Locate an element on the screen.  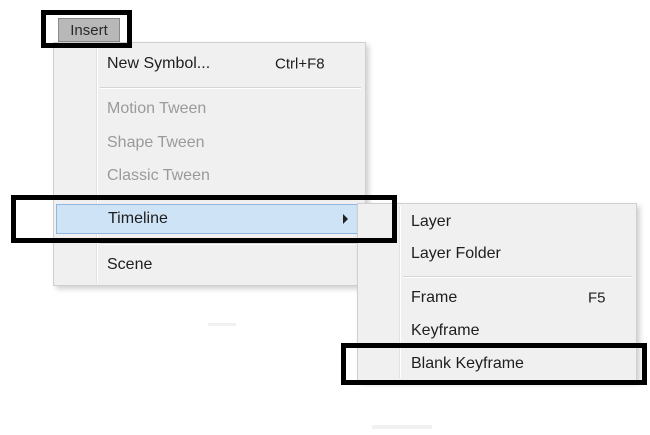
menu-item-motion-tween: Motion Tween is located at coordinates (209, 109).